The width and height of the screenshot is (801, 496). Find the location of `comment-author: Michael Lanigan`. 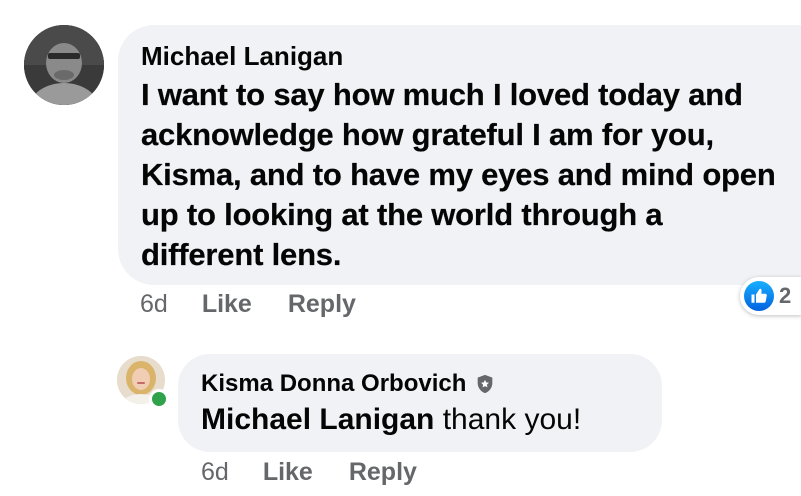

comment-author: Michael Lanigan is located at coordinates (471, 56).